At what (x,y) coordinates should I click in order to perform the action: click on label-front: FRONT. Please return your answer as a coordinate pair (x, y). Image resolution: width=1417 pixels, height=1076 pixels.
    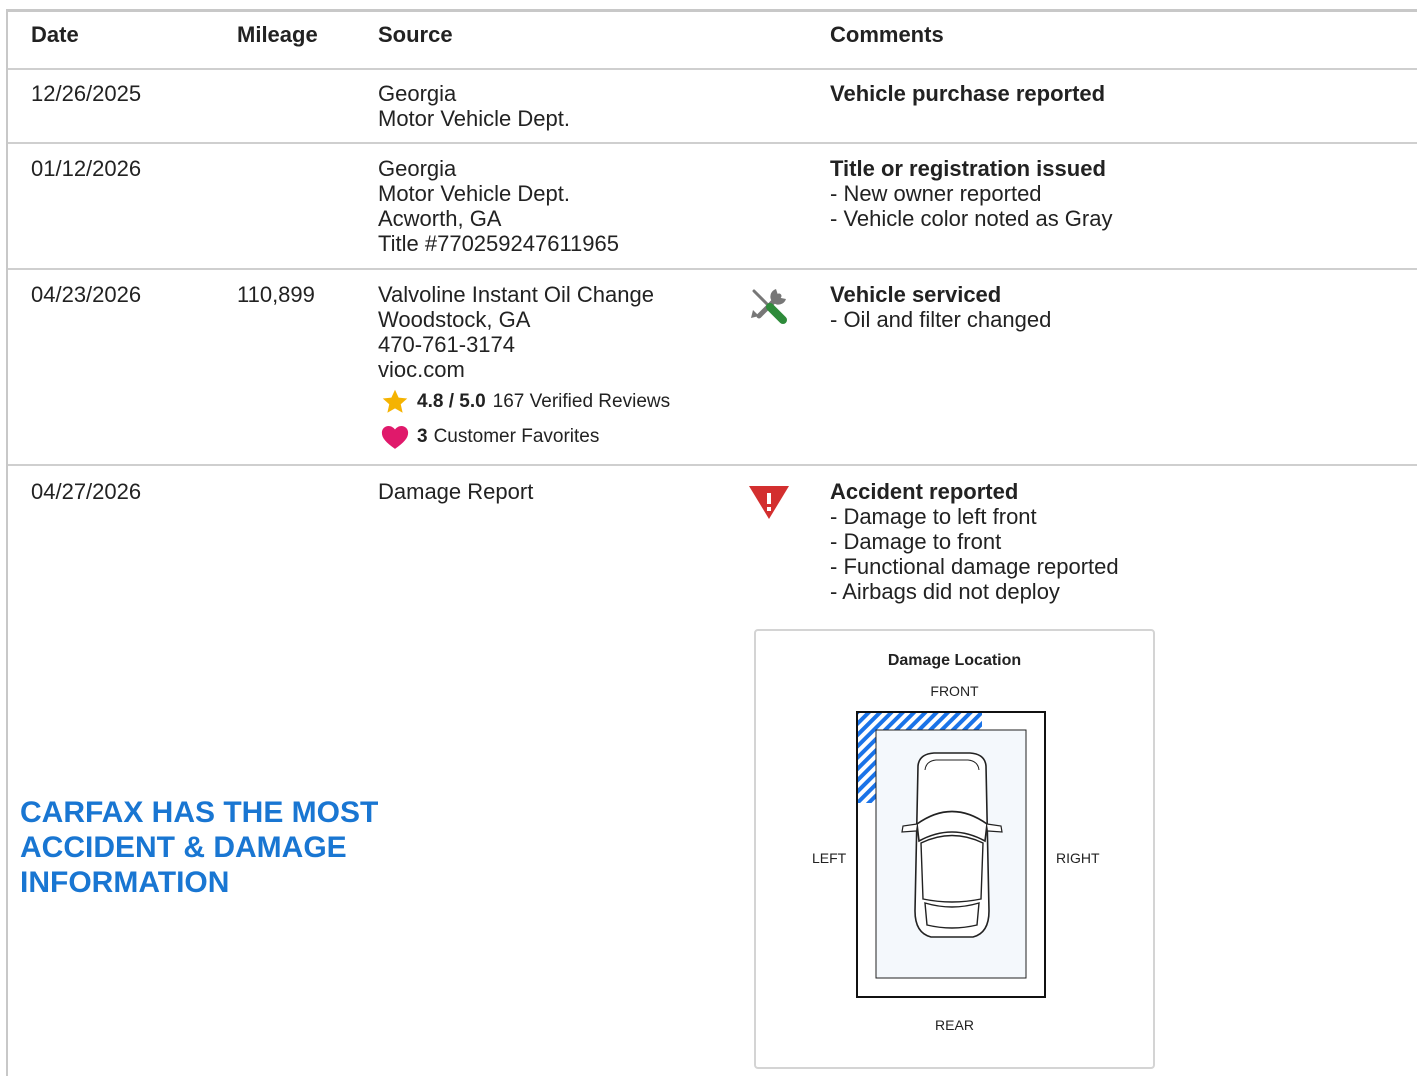
    Looking at the image, I should click on (954, 691).